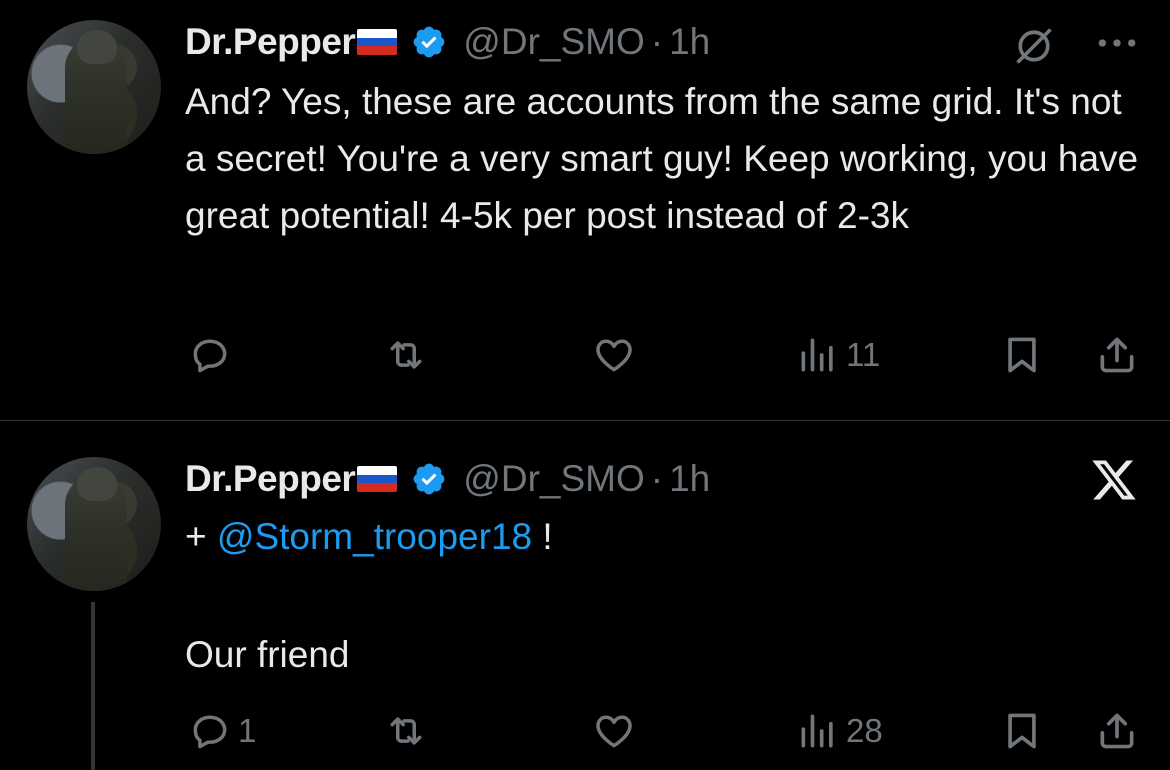  Describe the element at coordinates (585, 355) in the screenshot. I see `action-bar: 11` at that location.